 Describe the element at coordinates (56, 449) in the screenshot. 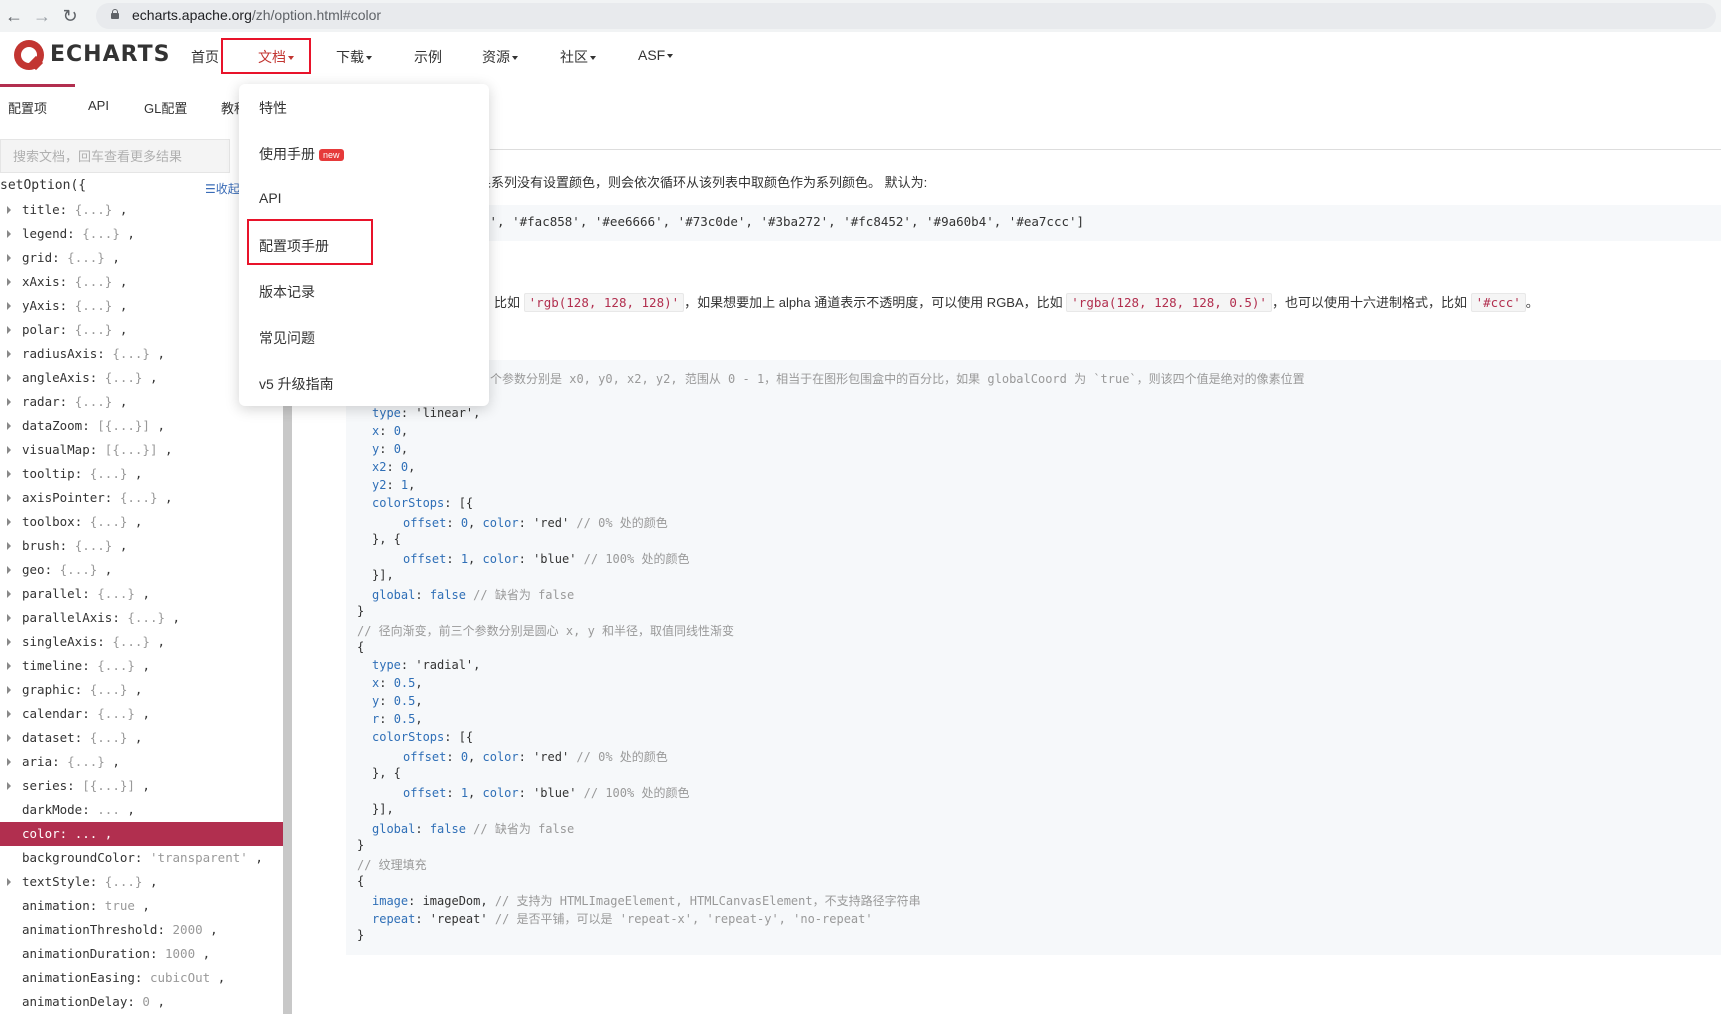

I see `tree-item-key-text: visualMap` at that location.